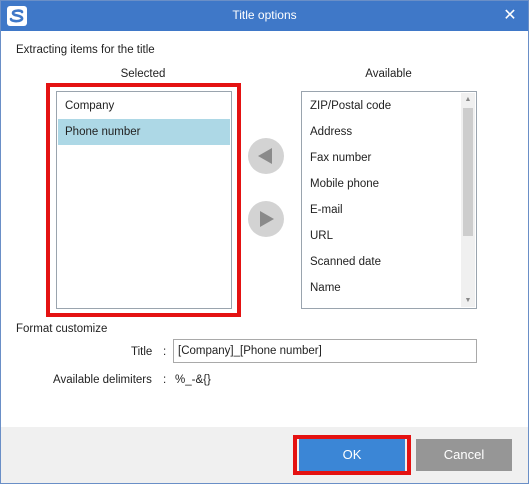 This screenshot has width=531, height=486. Describe the element at coordinates (143, 74) in the screenshot. I see `selected-header: Selected` at that location.